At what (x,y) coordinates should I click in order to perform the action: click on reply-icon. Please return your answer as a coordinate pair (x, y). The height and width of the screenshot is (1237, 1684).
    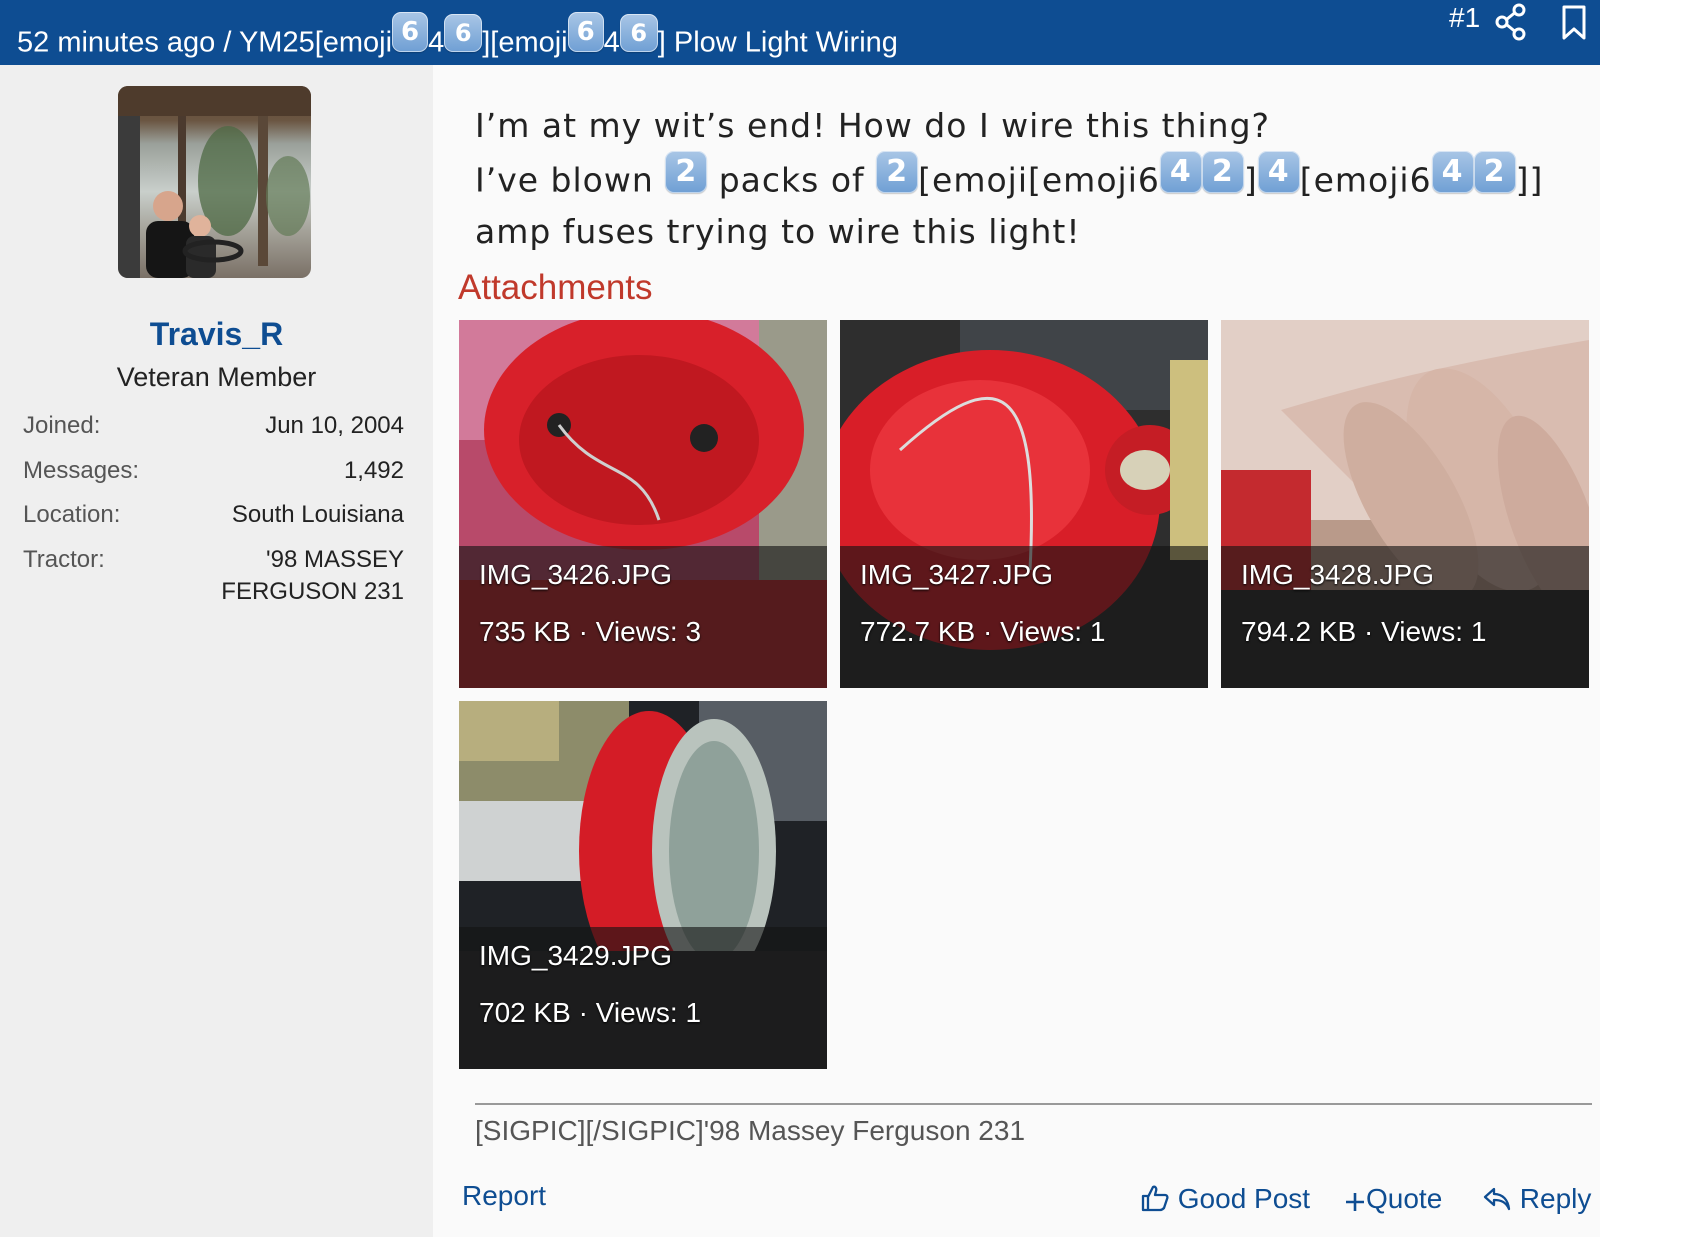
    Looking at the image, I should click on (1497, 1199).